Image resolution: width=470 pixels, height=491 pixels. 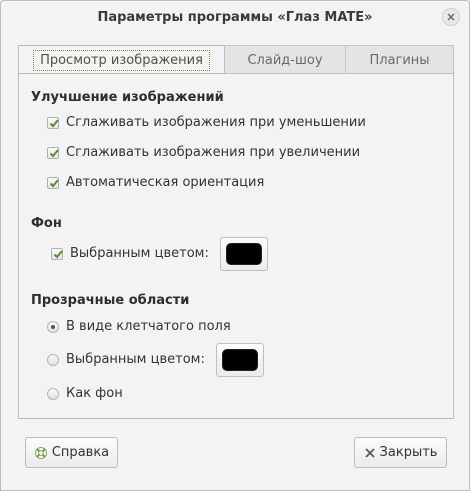 I want to click on transparency-color-button, so click(x=240, y=360).